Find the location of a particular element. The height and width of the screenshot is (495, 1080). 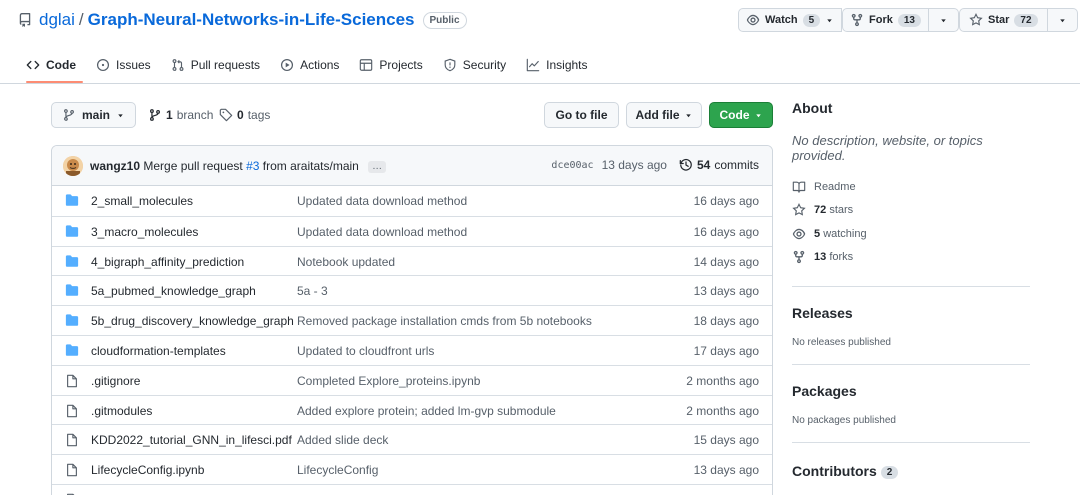

branch-select-button: main is located at coordinates (94, 115).